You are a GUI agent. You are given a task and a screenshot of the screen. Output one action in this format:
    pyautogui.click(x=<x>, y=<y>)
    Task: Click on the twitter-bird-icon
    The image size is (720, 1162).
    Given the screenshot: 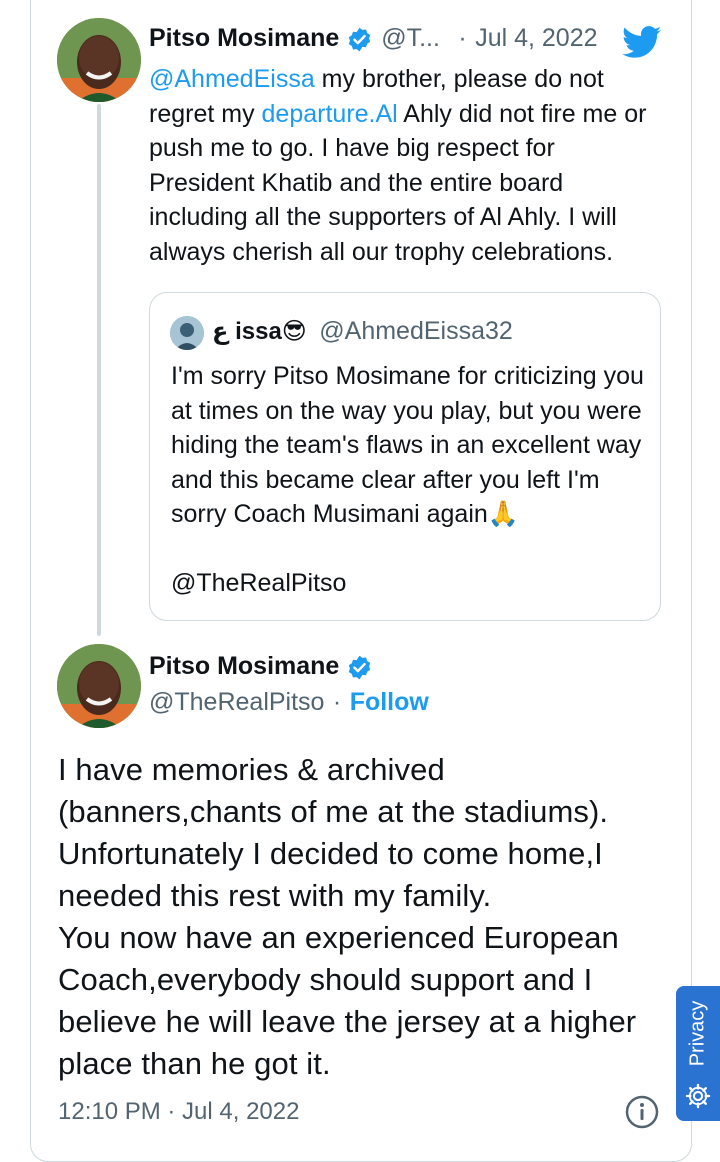 What is the action you would take?
    pyautogui.click(x=642, y=42)
    